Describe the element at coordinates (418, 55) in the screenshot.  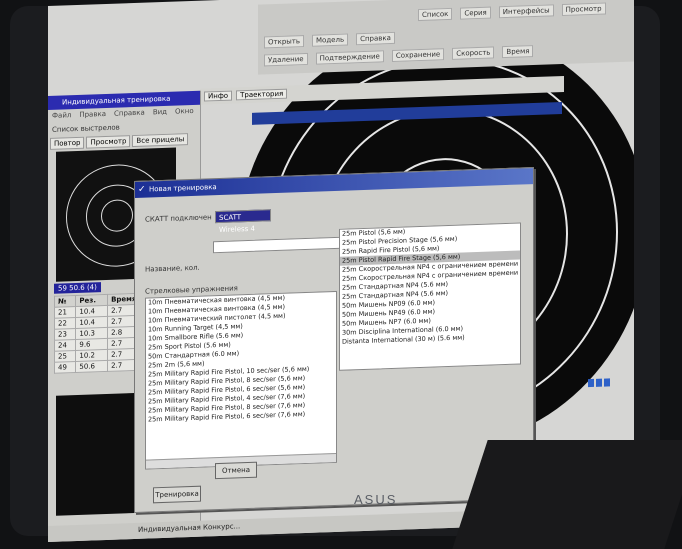
I see `toolbar-save-button: Сохранение` at that location.